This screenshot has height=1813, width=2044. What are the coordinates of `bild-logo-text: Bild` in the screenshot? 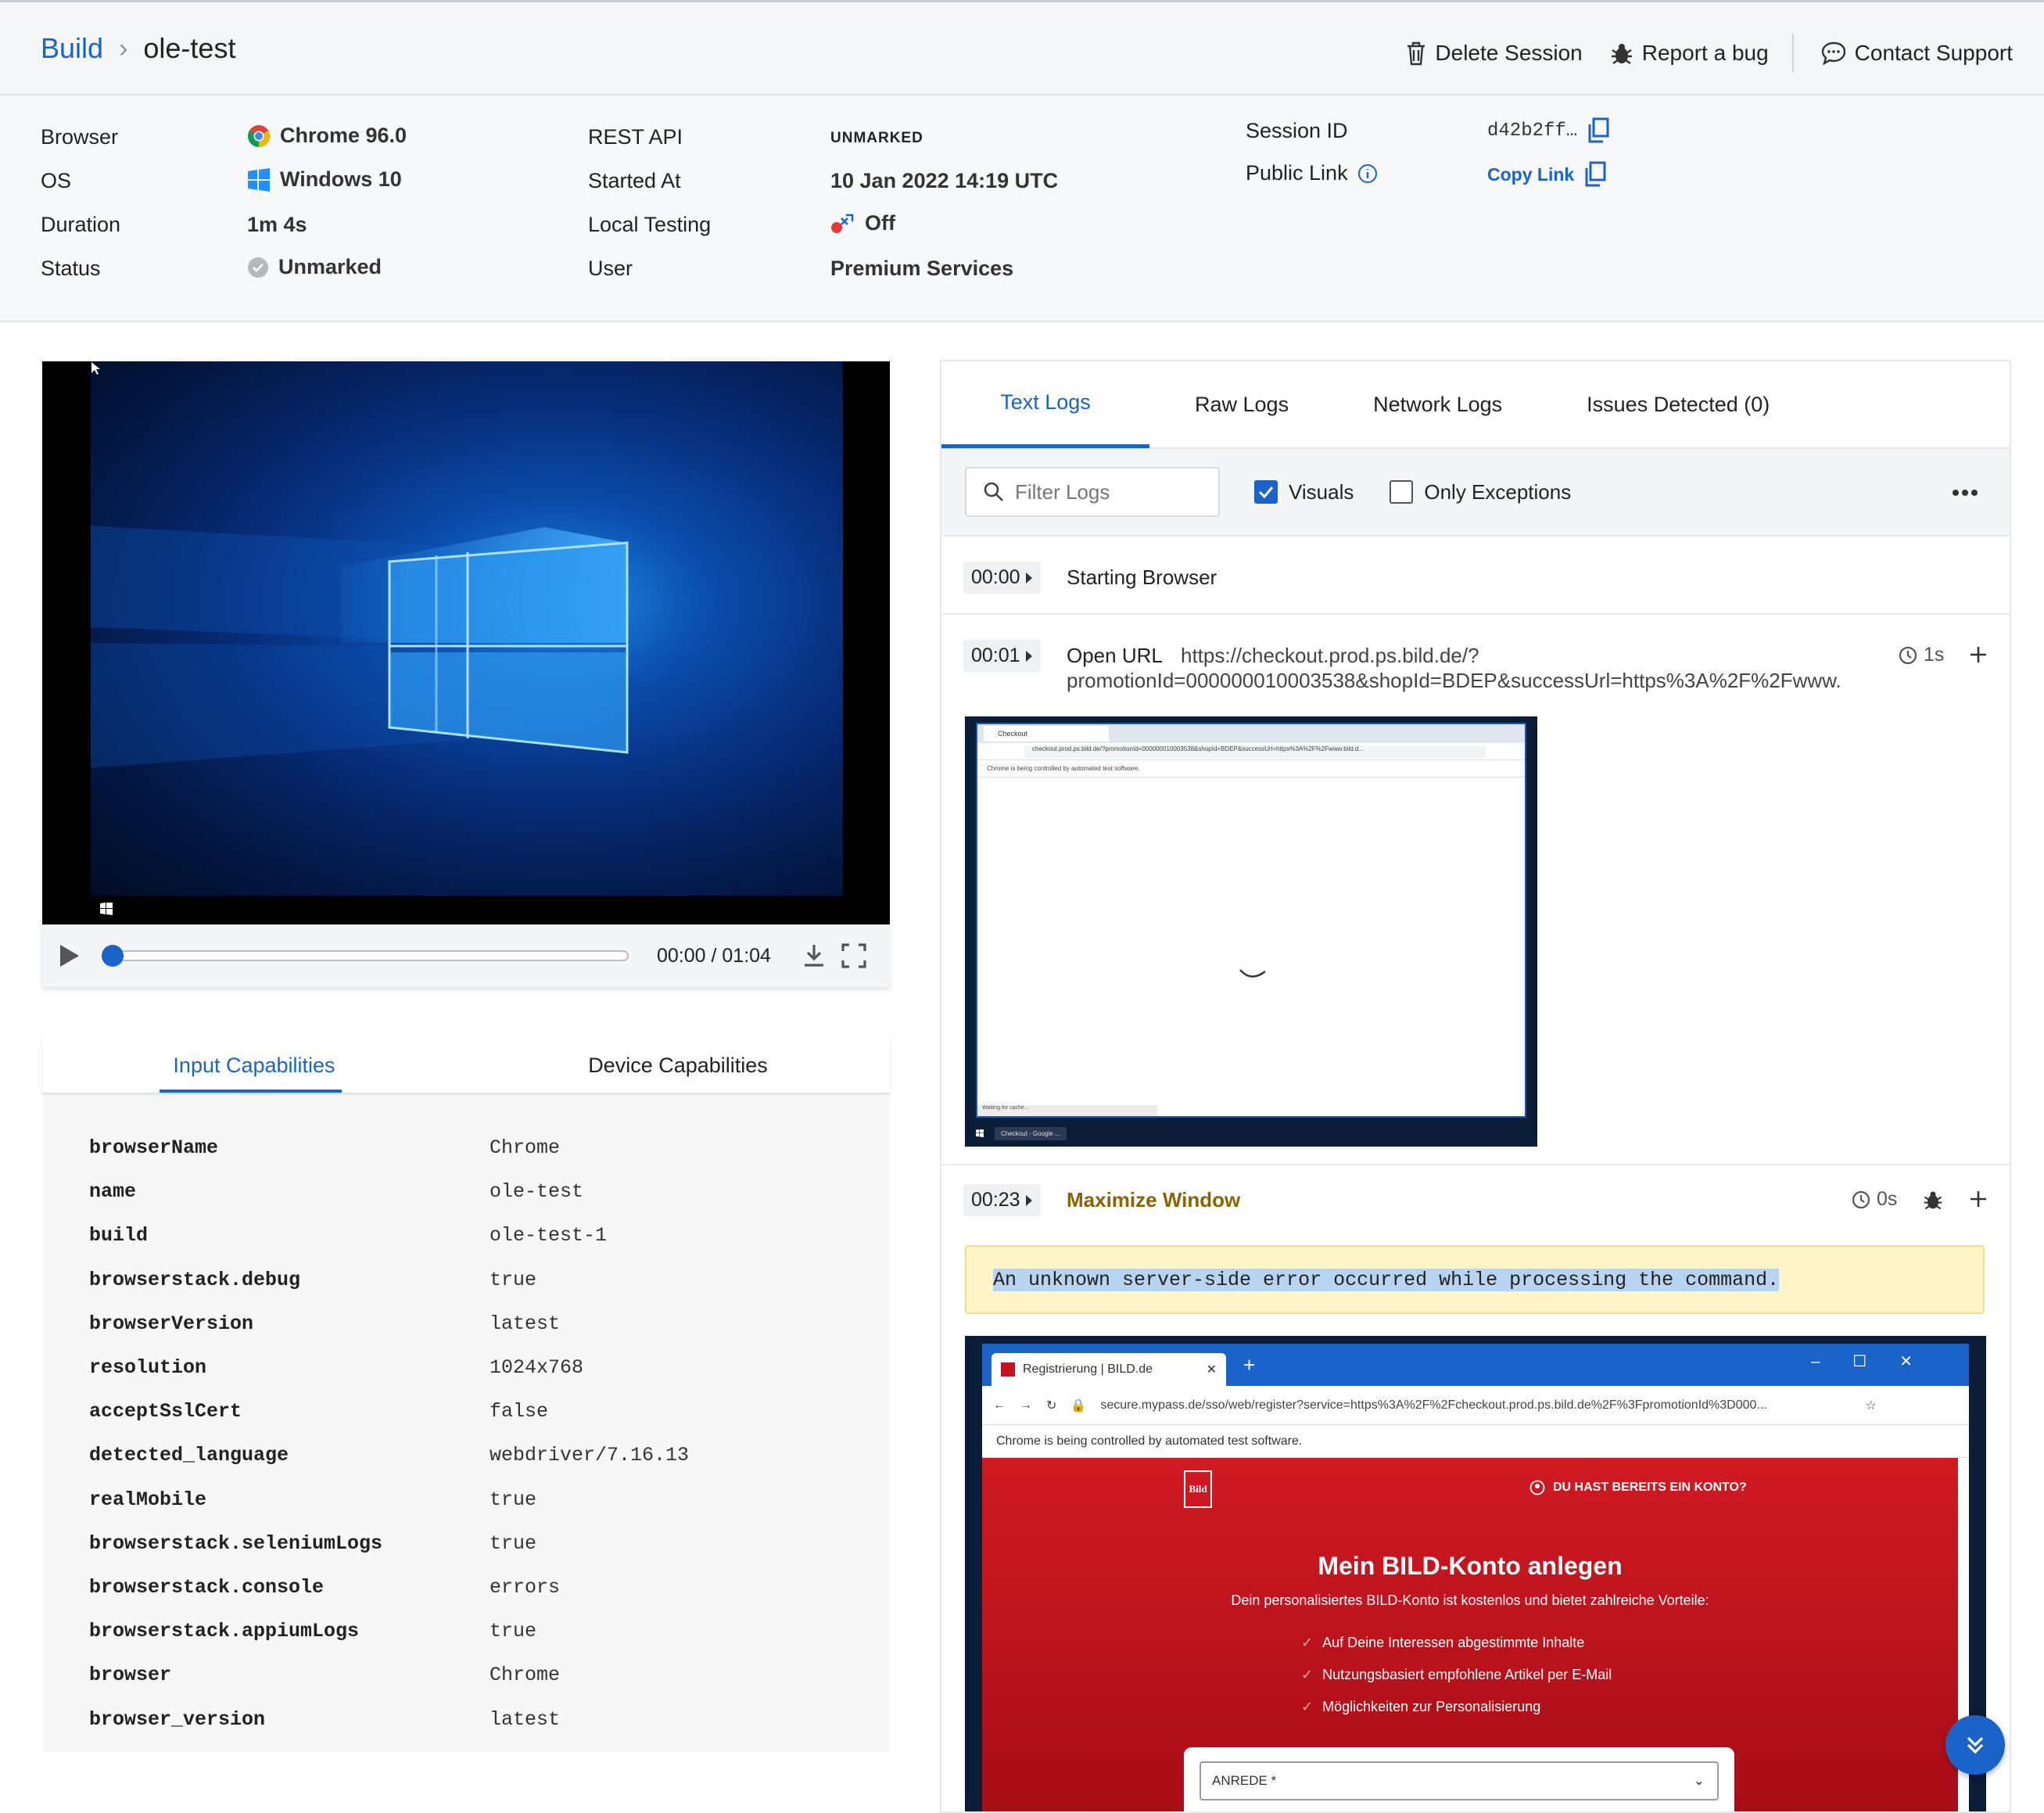 It's located at (1198, 1489).